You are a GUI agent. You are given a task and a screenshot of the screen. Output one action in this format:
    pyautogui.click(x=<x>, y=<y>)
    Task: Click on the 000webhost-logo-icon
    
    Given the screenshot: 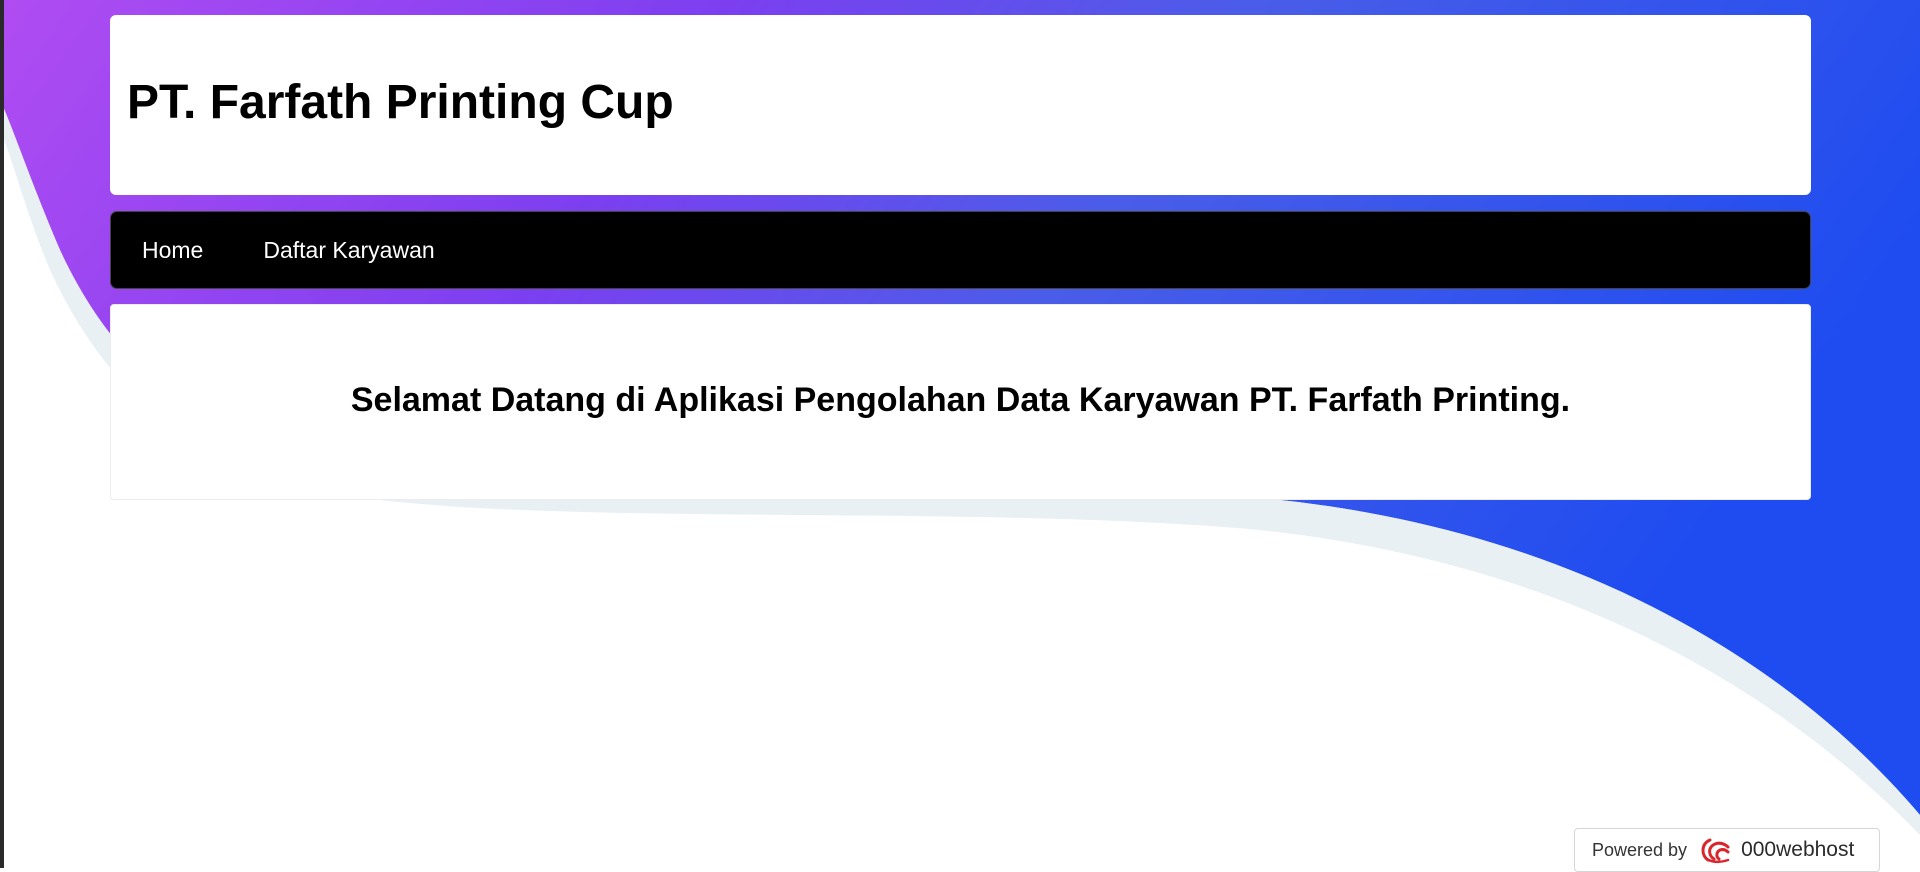 What is the action you would take?
    pyautogui.click(x=1716, y=850)
    